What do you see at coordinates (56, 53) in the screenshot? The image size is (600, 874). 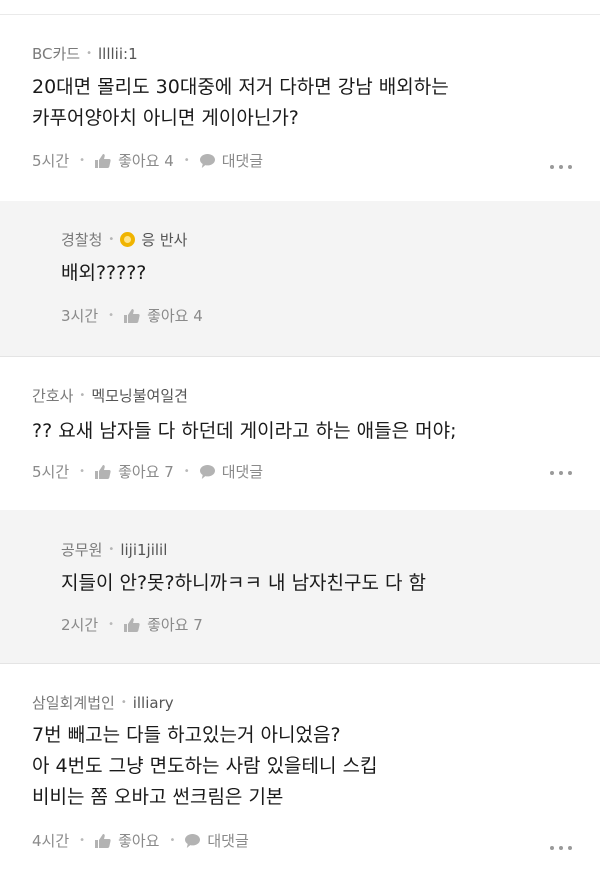 I see `author-company: BC카드` at bounding box center [56, 53].